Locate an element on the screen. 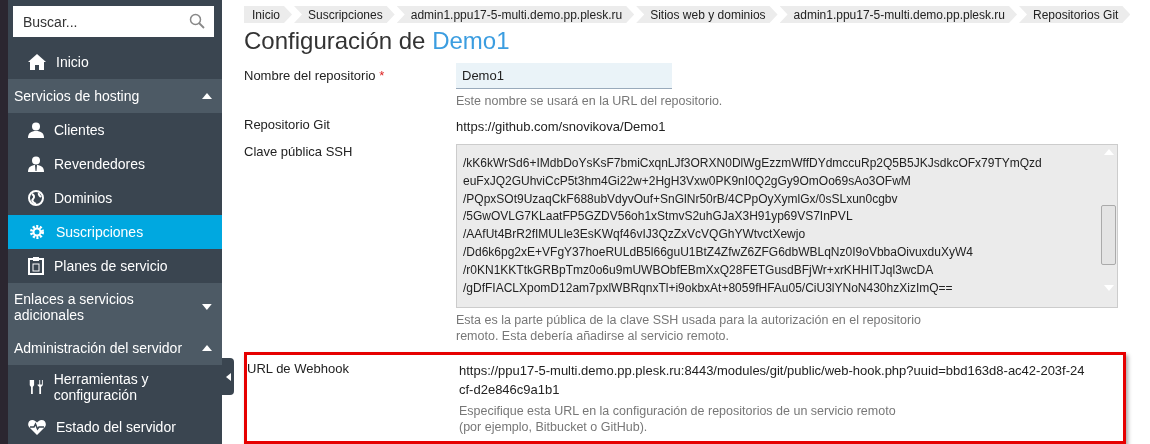 This screenshot has height=444, width=1150. home-icon is located at coordinates (37, 62).